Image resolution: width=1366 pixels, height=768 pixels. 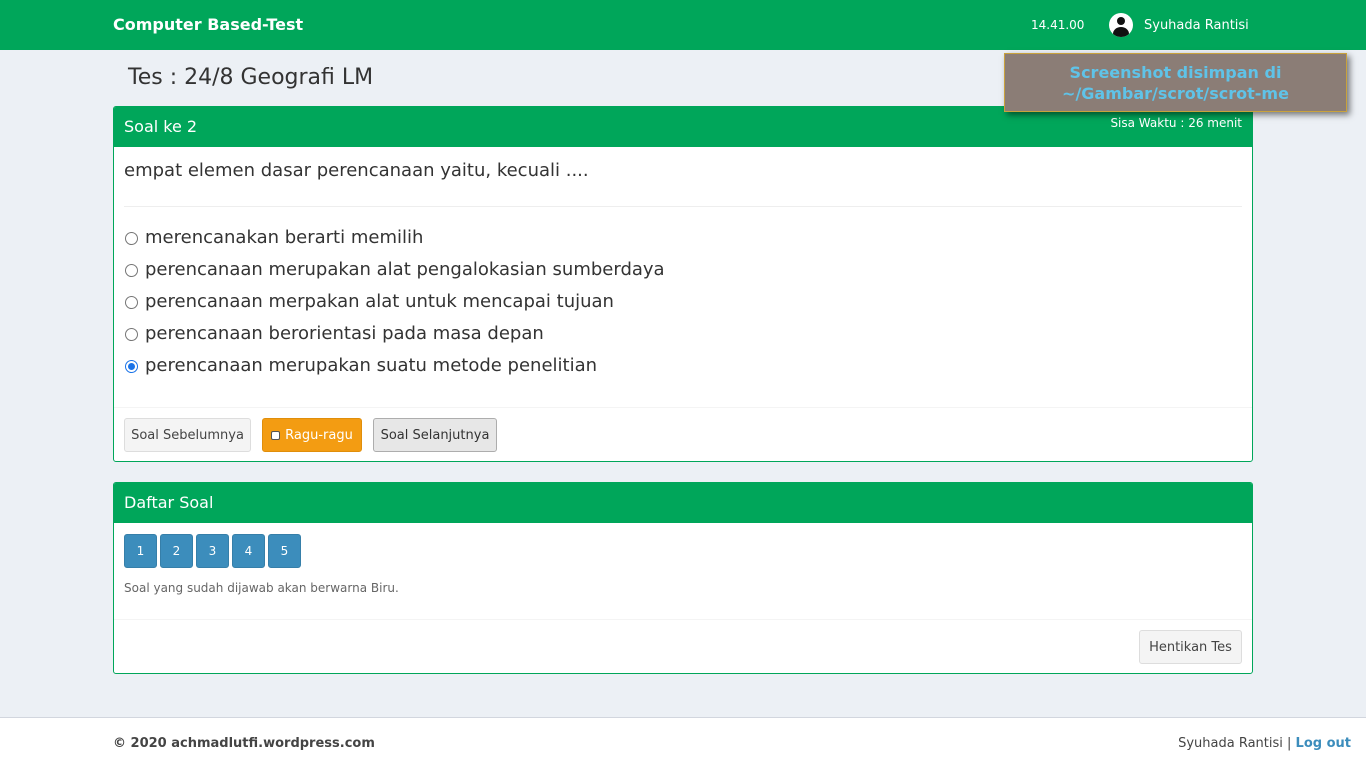 I want to click on clock: 14.41.00, so click(x=1058, y=25).